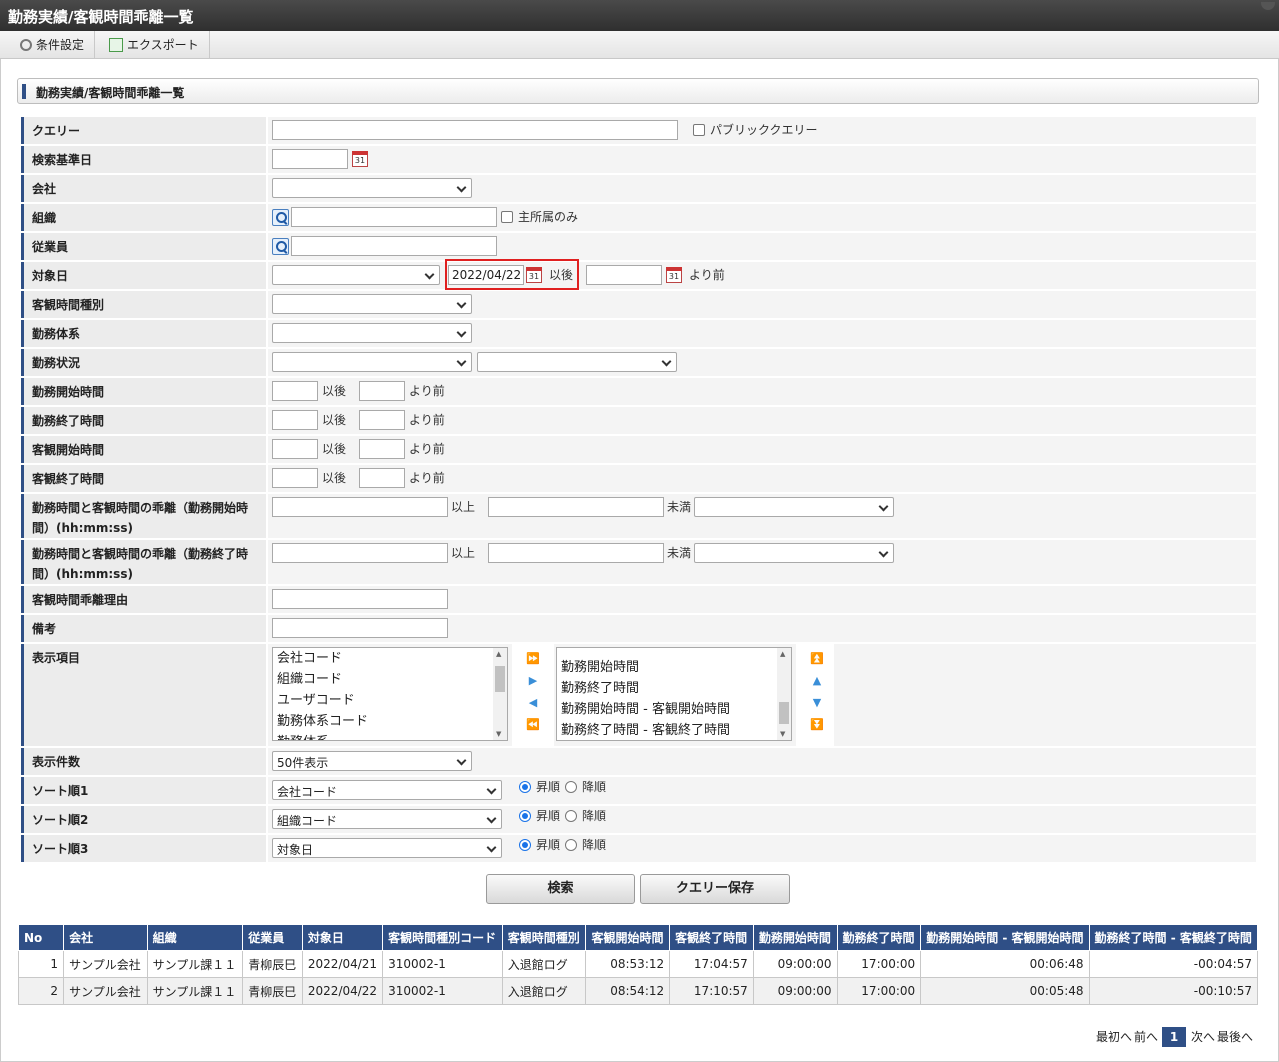  Describe the element at coordinates (638, 478) in the screenshot. I see `row-obj-end: 客観終了時間 以後 より前` at that location.